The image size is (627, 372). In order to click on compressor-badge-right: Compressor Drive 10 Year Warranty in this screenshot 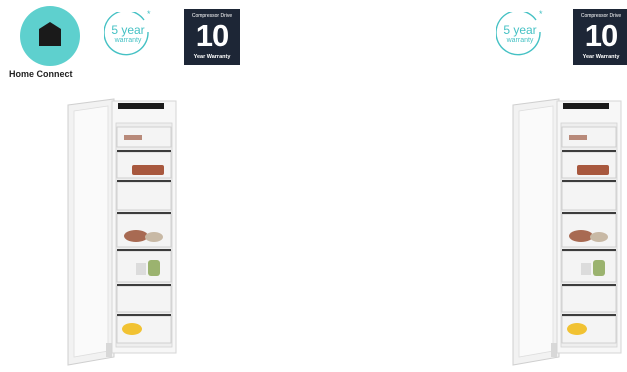, I will do `click(600, 37)`.